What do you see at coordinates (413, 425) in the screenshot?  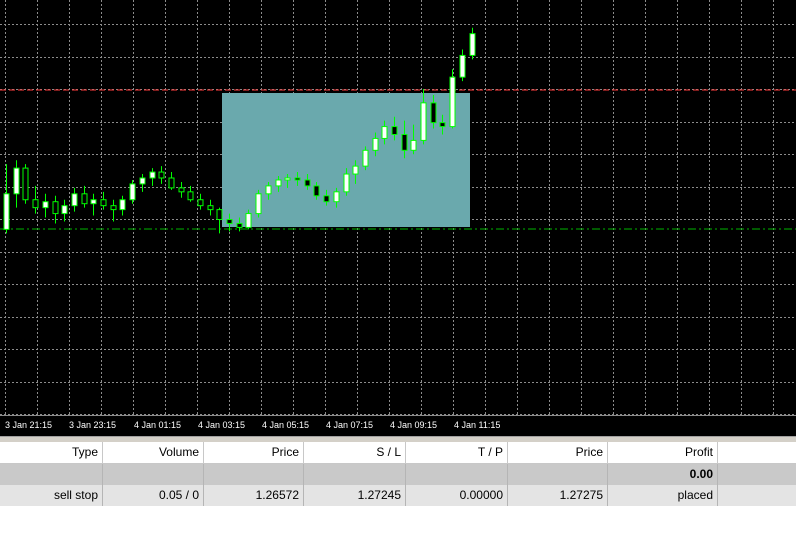 I see `time-label: 4 Jan 09:15` at bounding box center [413, 425].